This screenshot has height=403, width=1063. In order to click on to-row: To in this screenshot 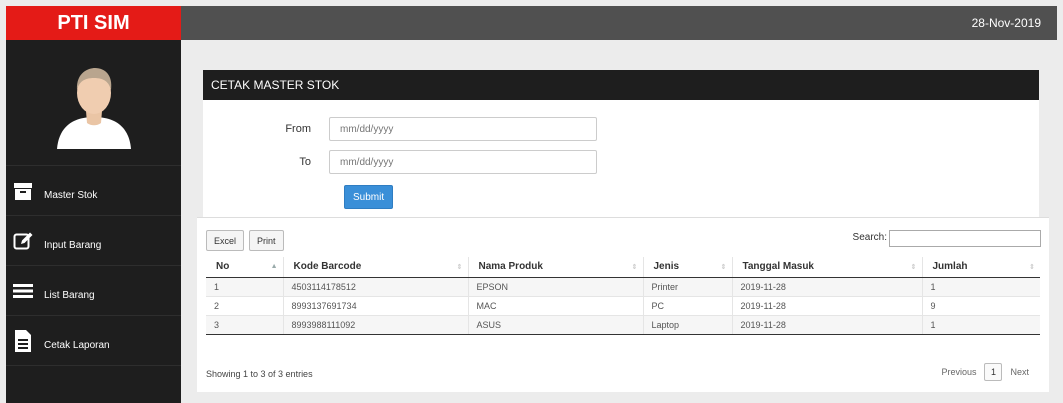, I will do `click(400, 162)`.